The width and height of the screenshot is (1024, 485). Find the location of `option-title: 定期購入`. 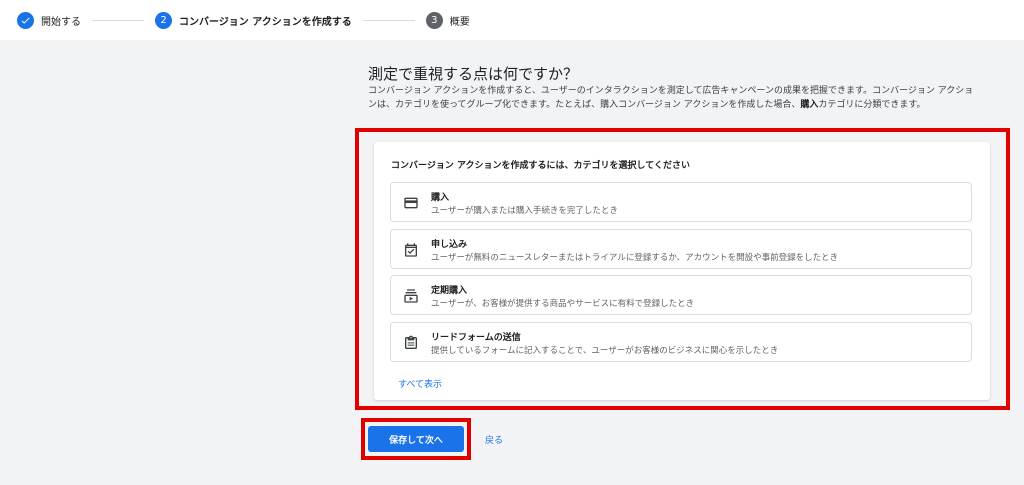

option-title: 定期購入 is located at coordinates (449, 291).